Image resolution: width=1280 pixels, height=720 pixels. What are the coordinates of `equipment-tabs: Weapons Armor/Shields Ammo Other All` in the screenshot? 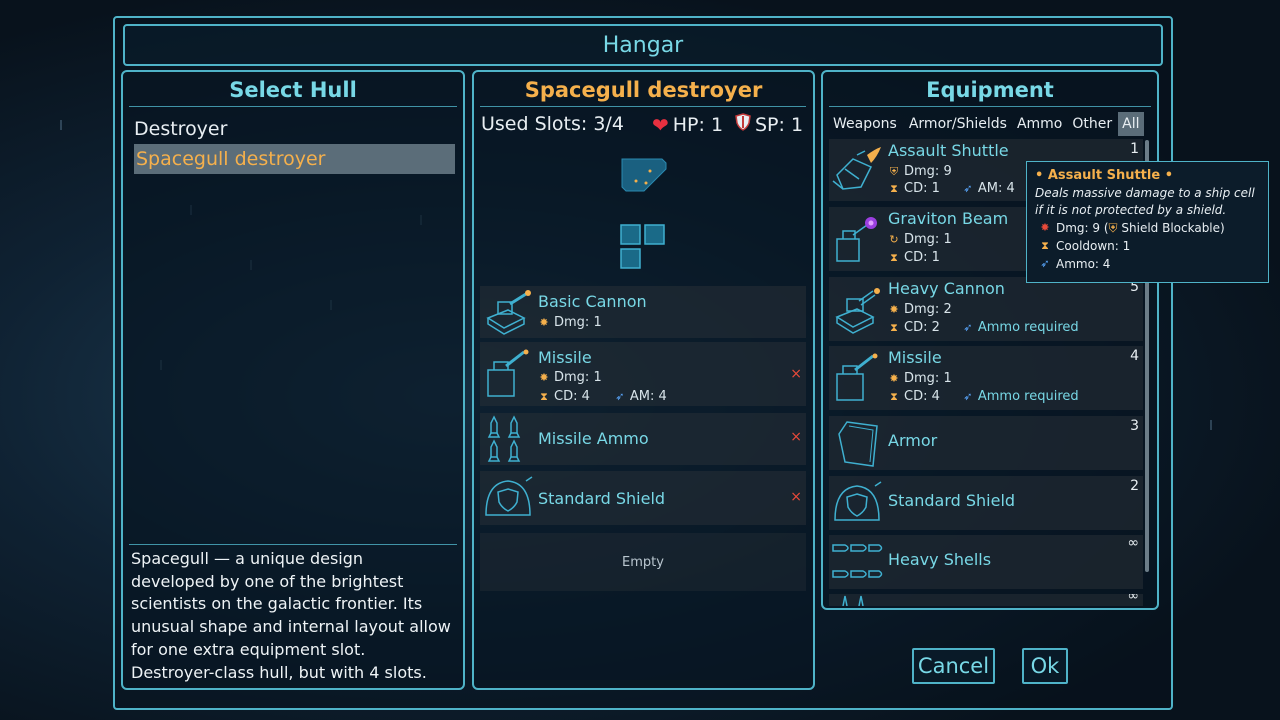 It's located at (986, 124).